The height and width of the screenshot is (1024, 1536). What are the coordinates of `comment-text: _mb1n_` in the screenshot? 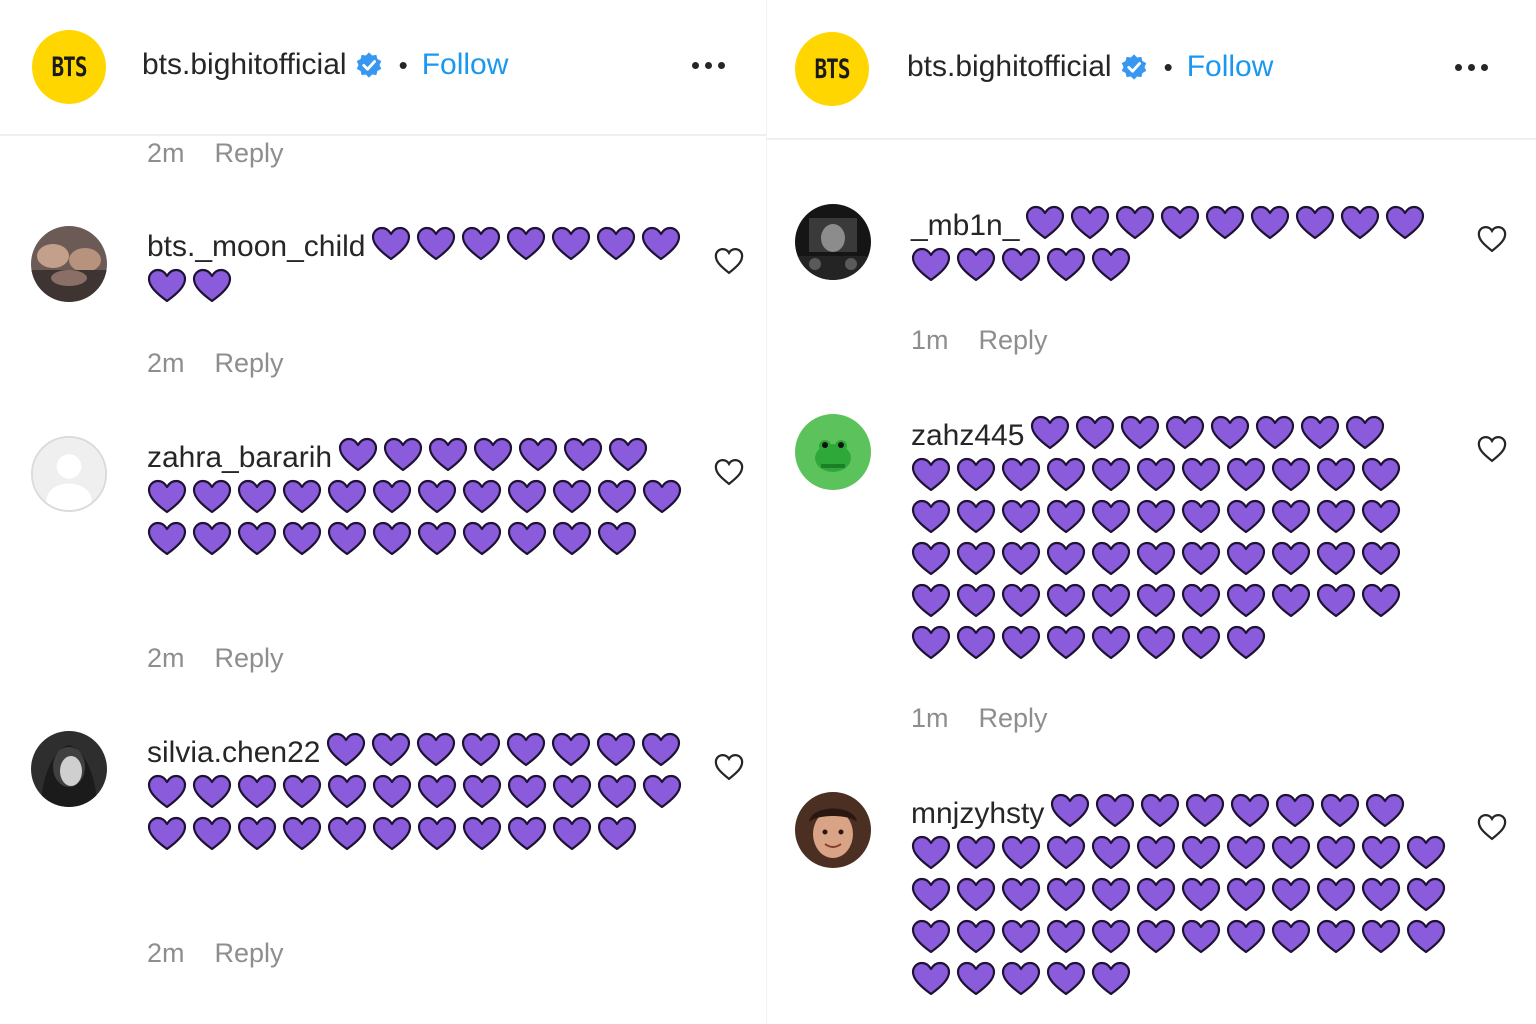 It's located at (1181, 247).